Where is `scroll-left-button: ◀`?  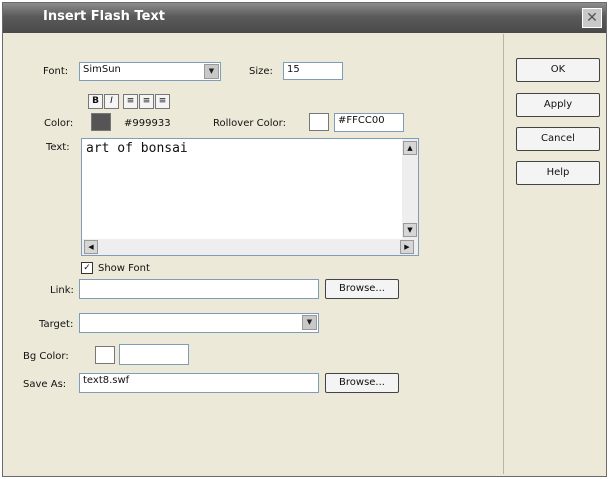
scroll-left-button: ◀ is located at coordinates (91, 247).